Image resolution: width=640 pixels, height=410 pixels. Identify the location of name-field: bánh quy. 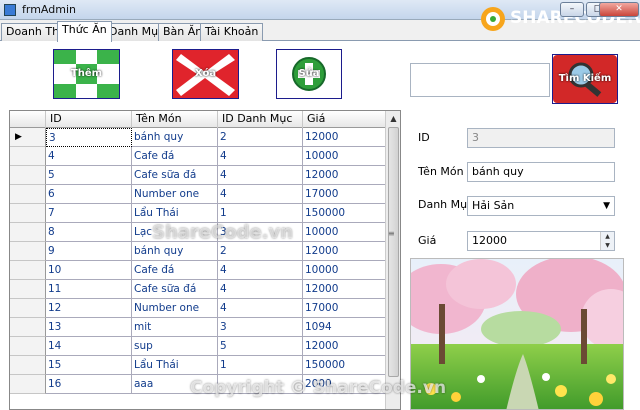
(541, 172).